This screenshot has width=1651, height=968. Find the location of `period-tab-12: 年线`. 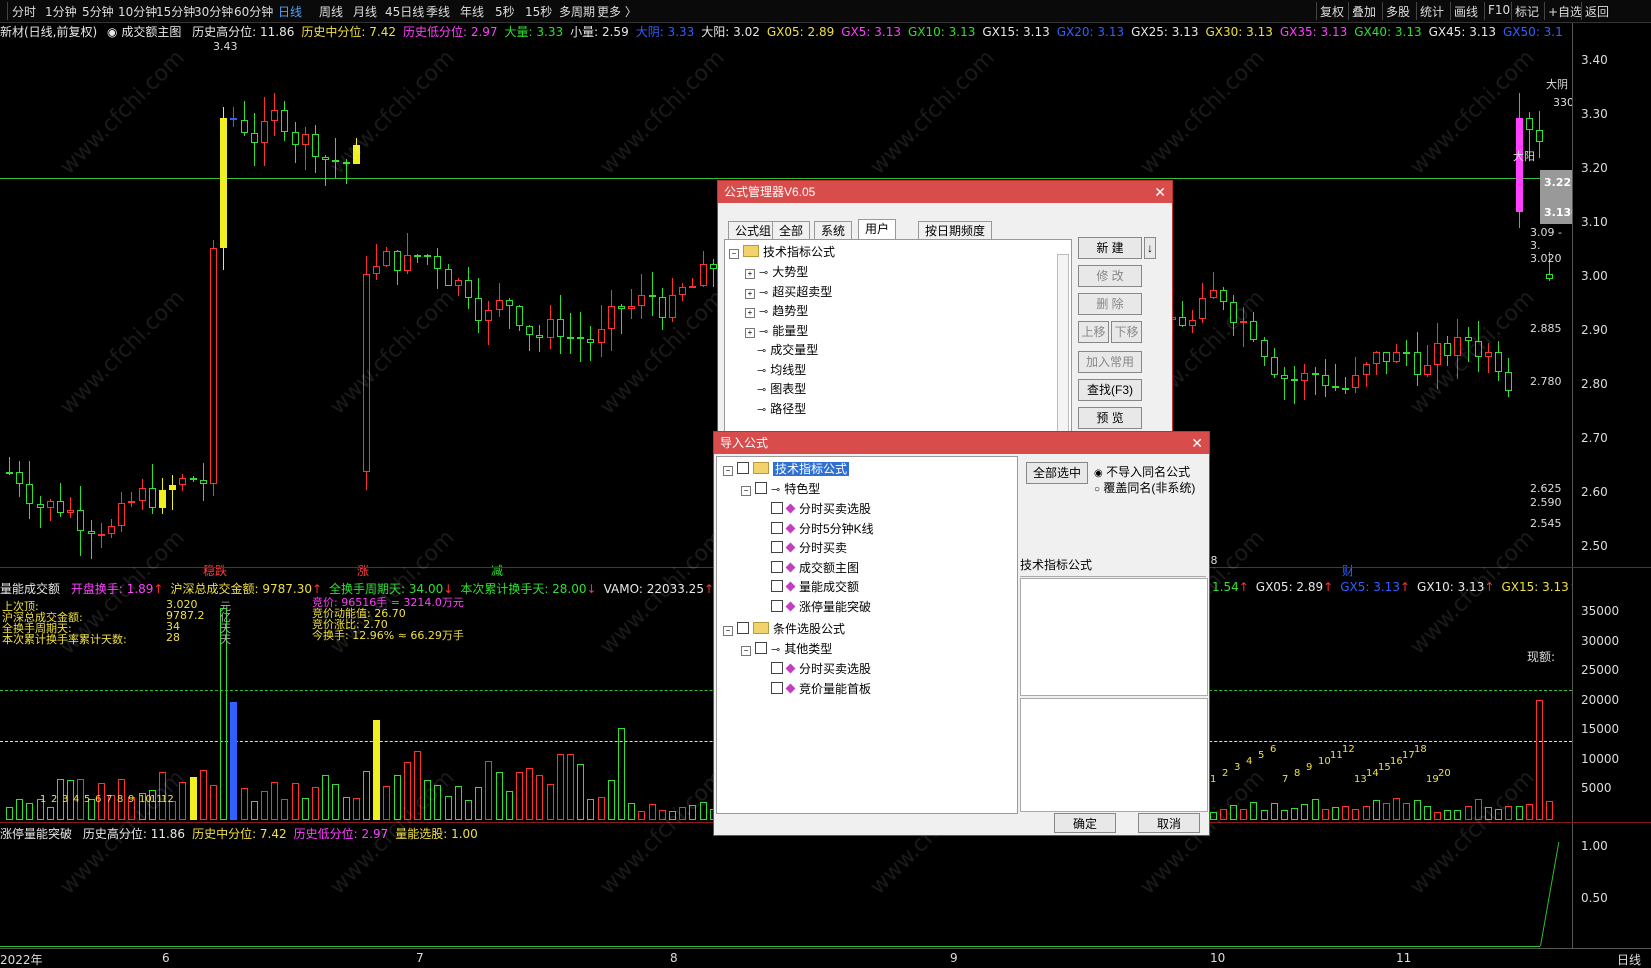

period-tab-12: 年线 is located at coordinates (472, 11).